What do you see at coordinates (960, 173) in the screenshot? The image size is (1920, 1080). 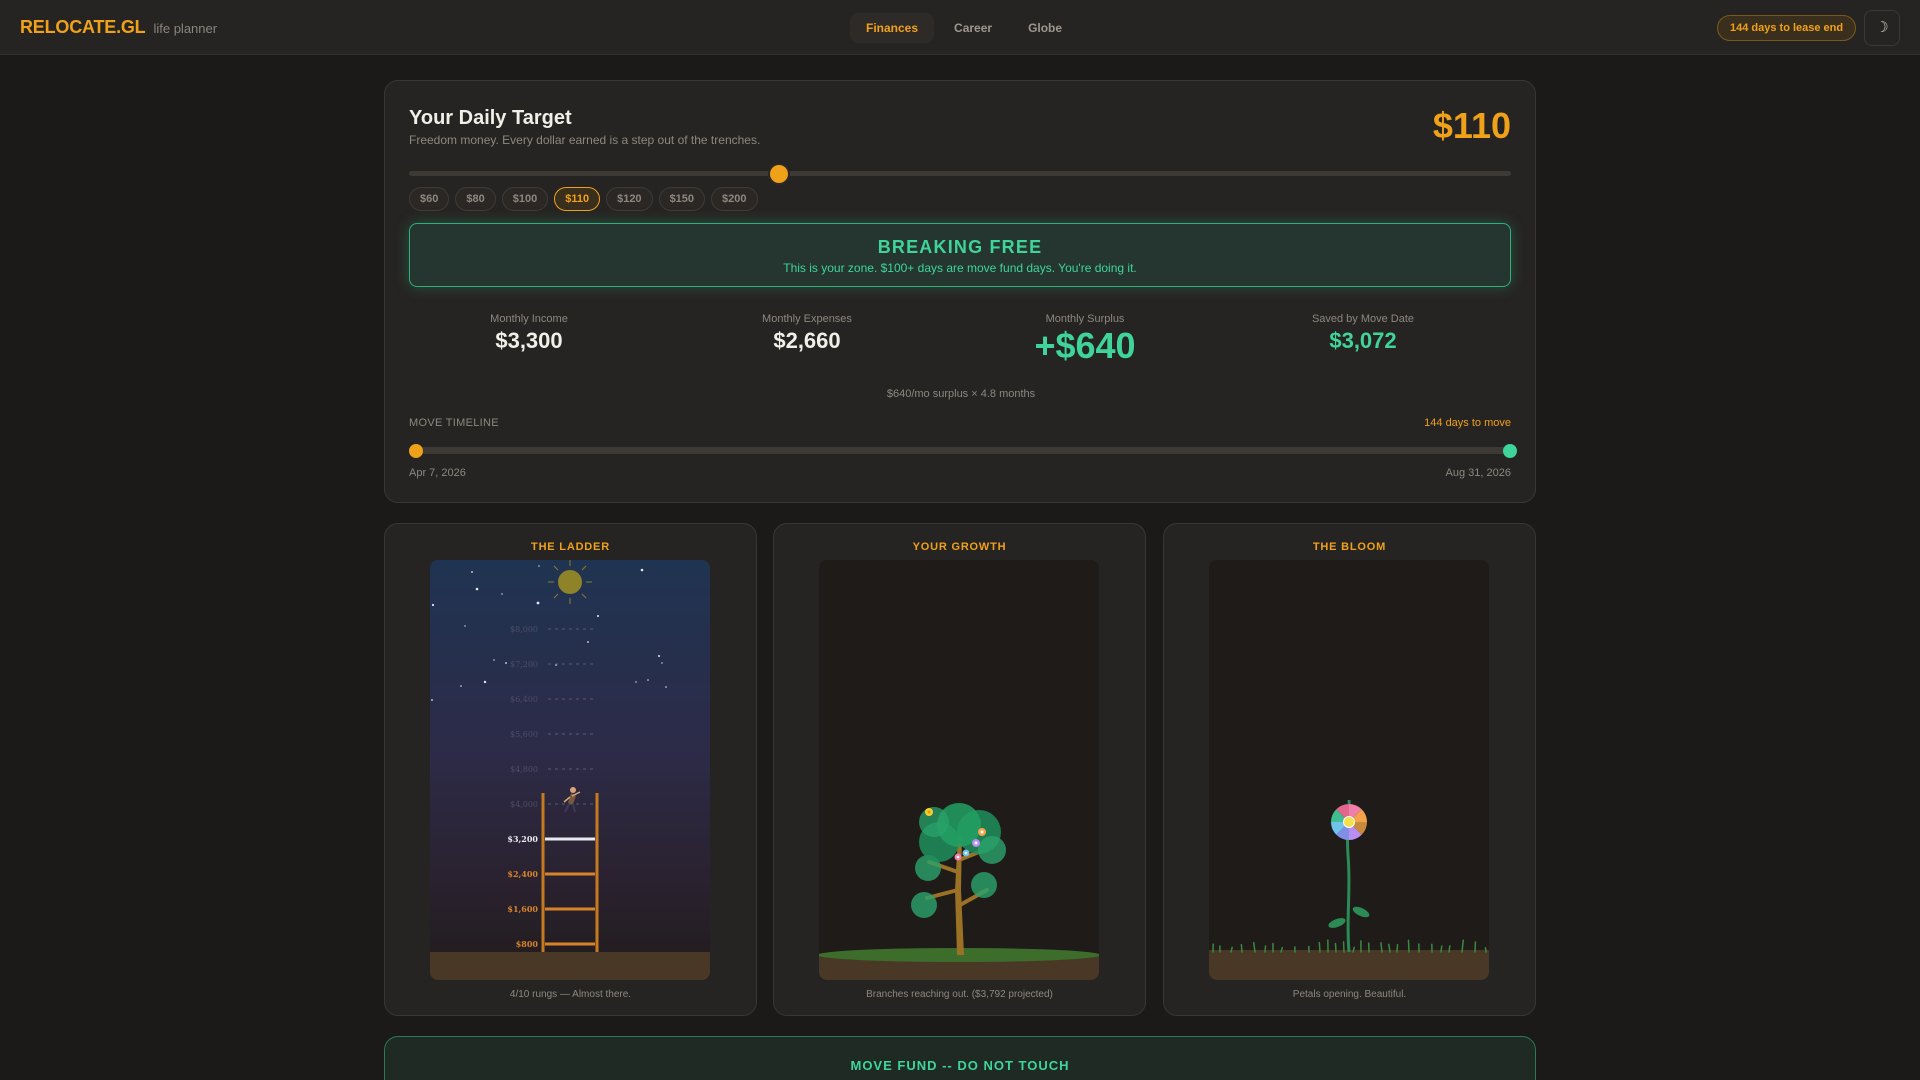 I see `daily-target-slider` at bounding box center [960, 173].